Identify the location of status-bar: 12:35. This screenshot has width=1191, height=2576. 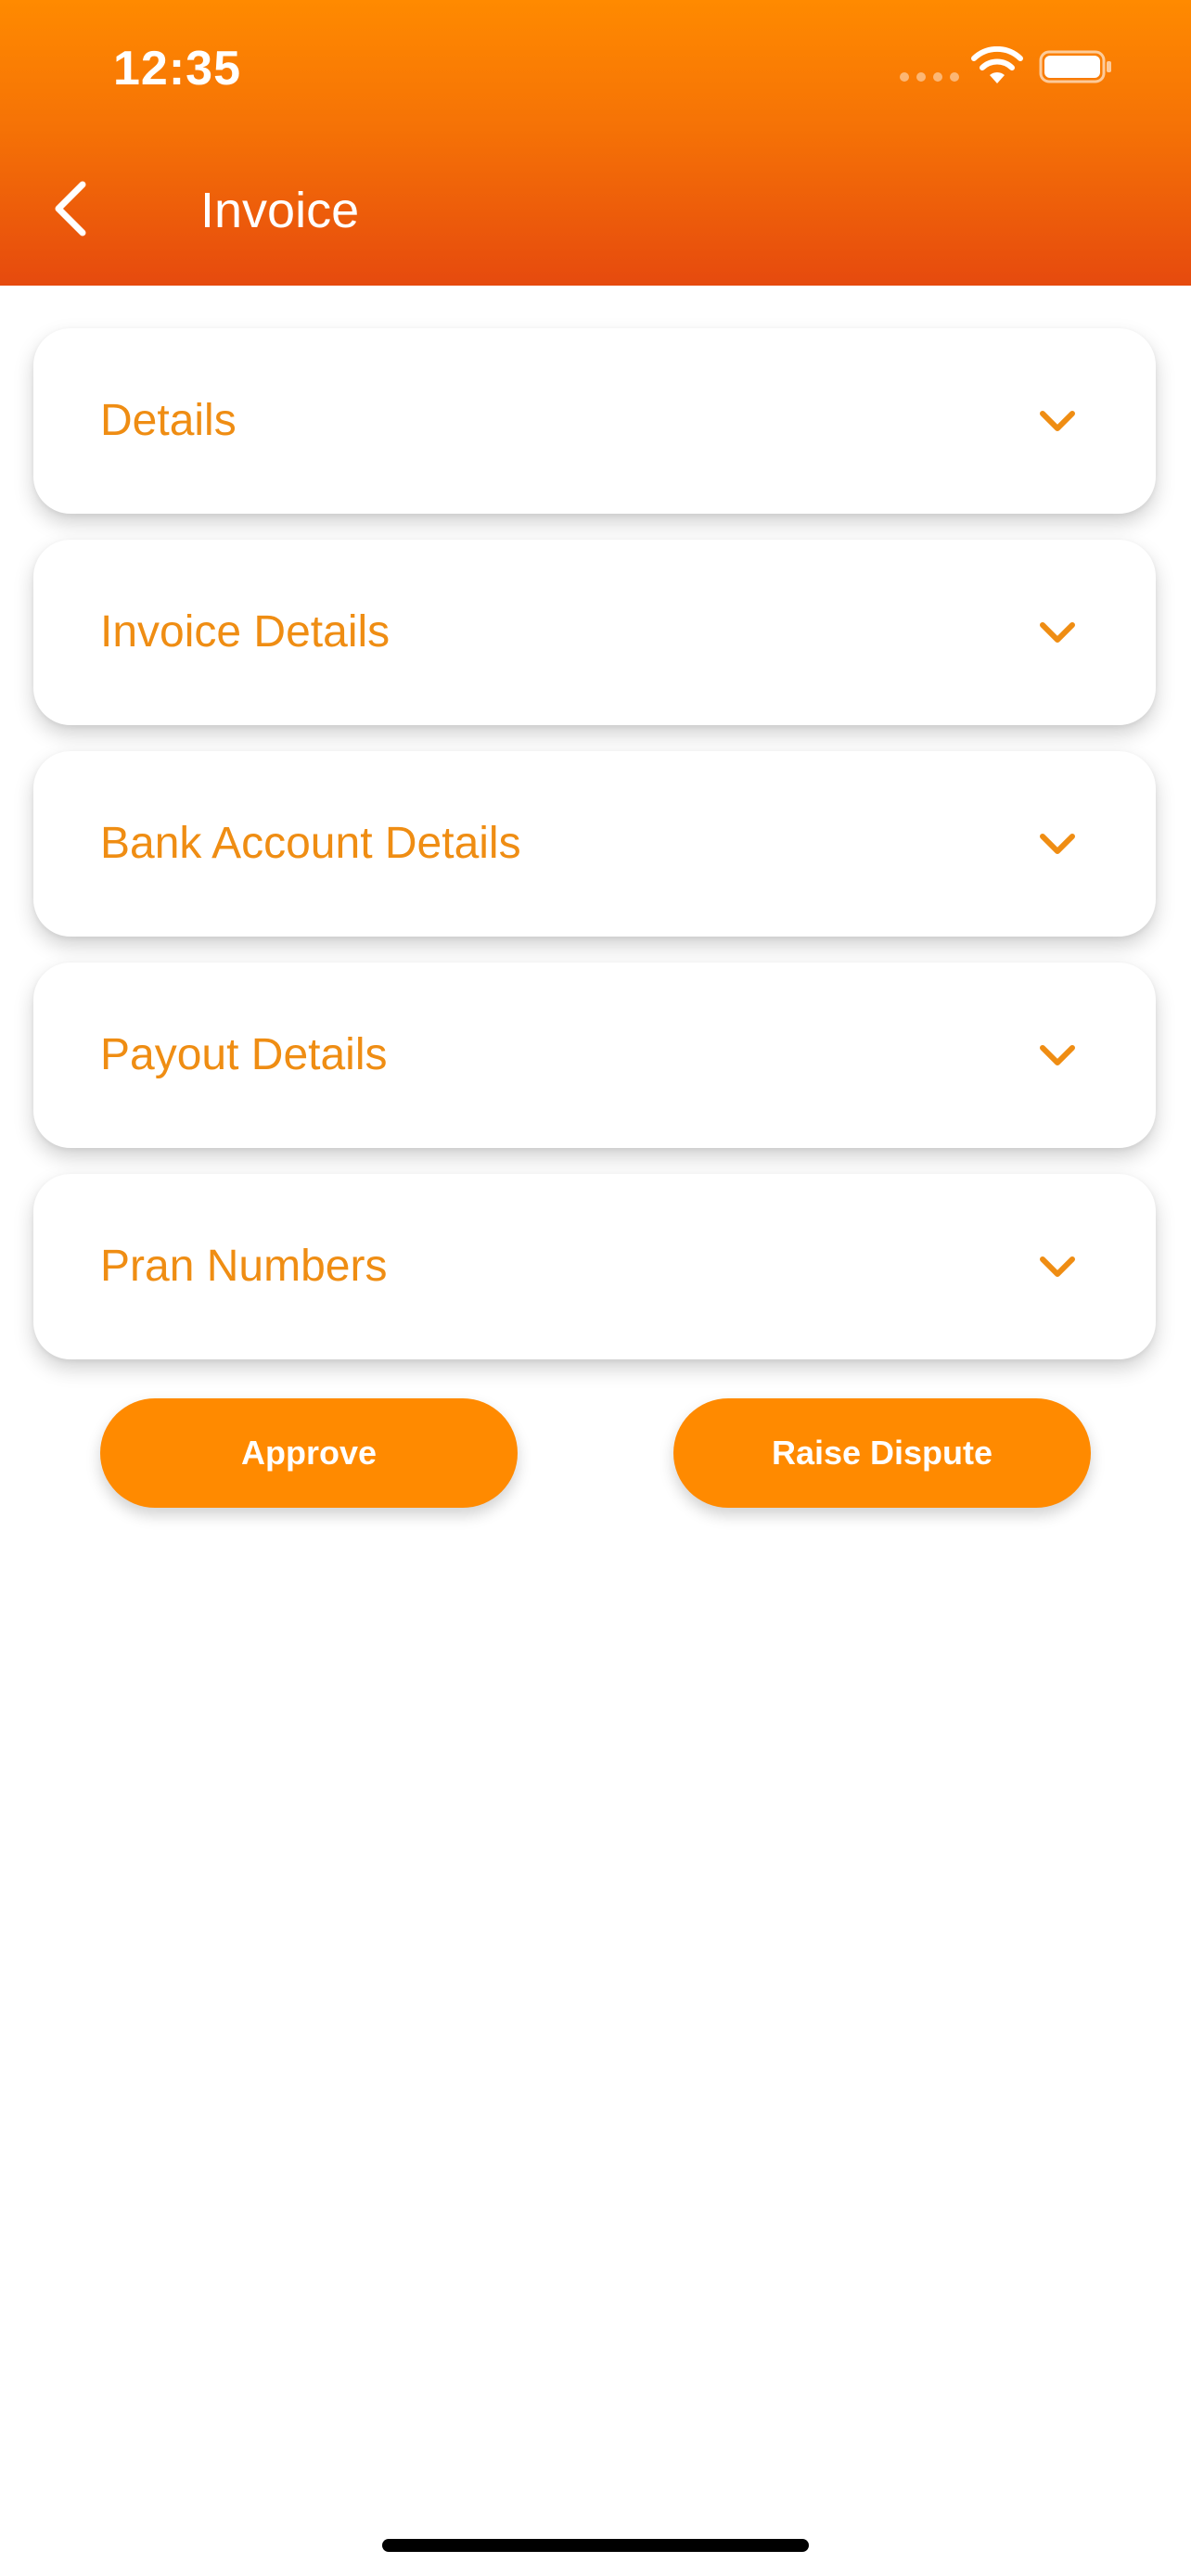
(595, 69).